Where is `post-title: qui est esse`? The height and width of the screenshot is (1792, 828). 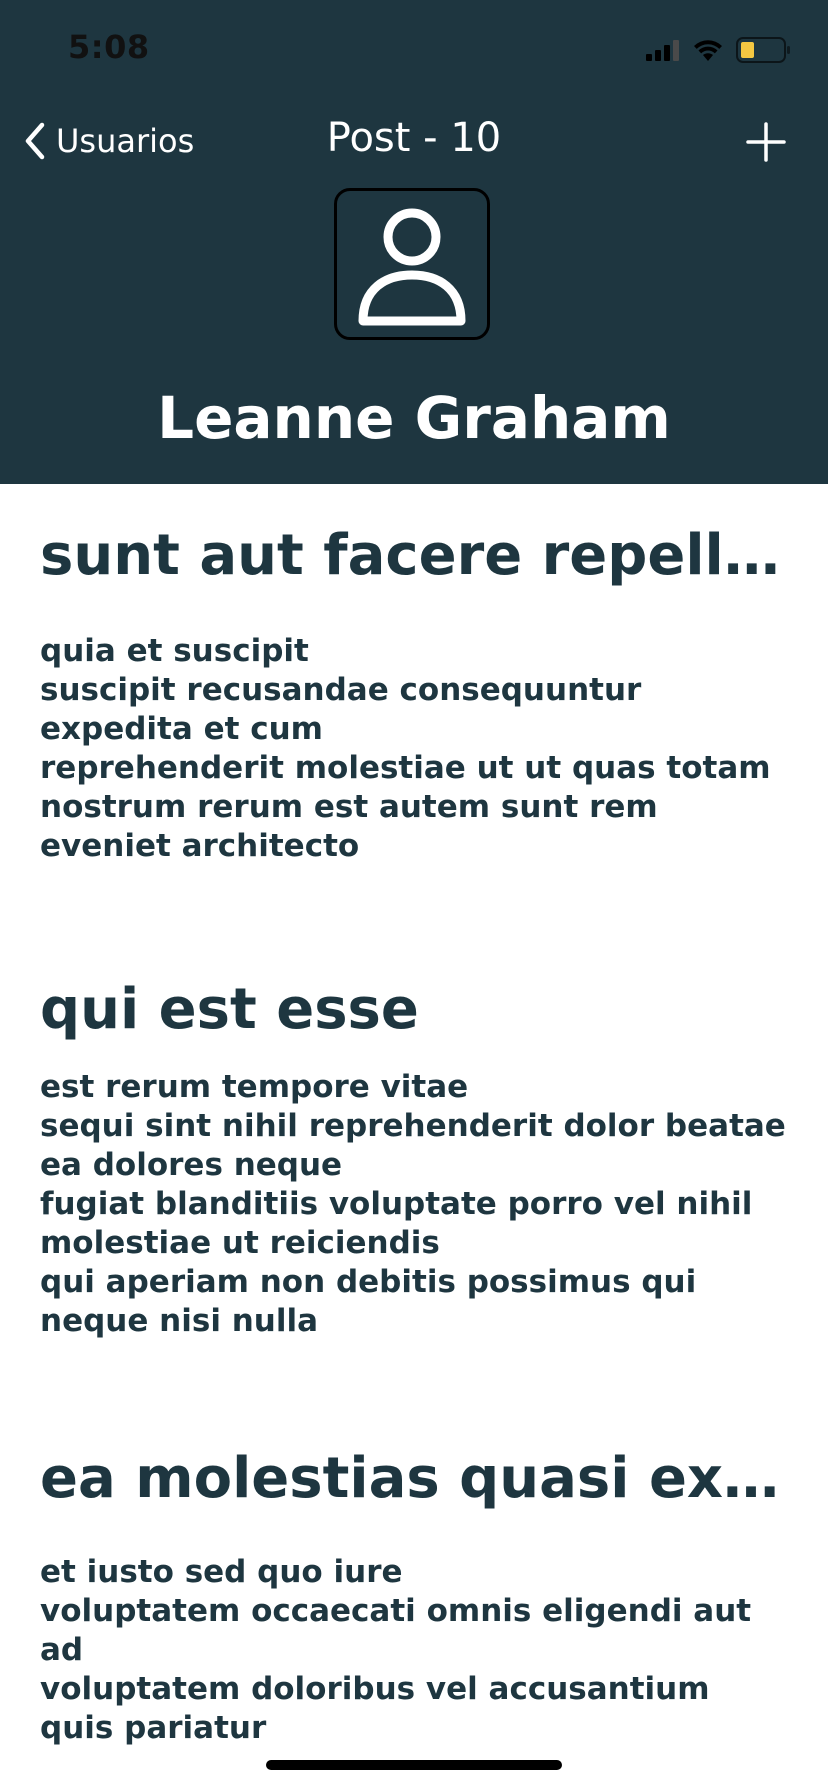
post-title: qui est esse is located at coordinates (229, 1009).